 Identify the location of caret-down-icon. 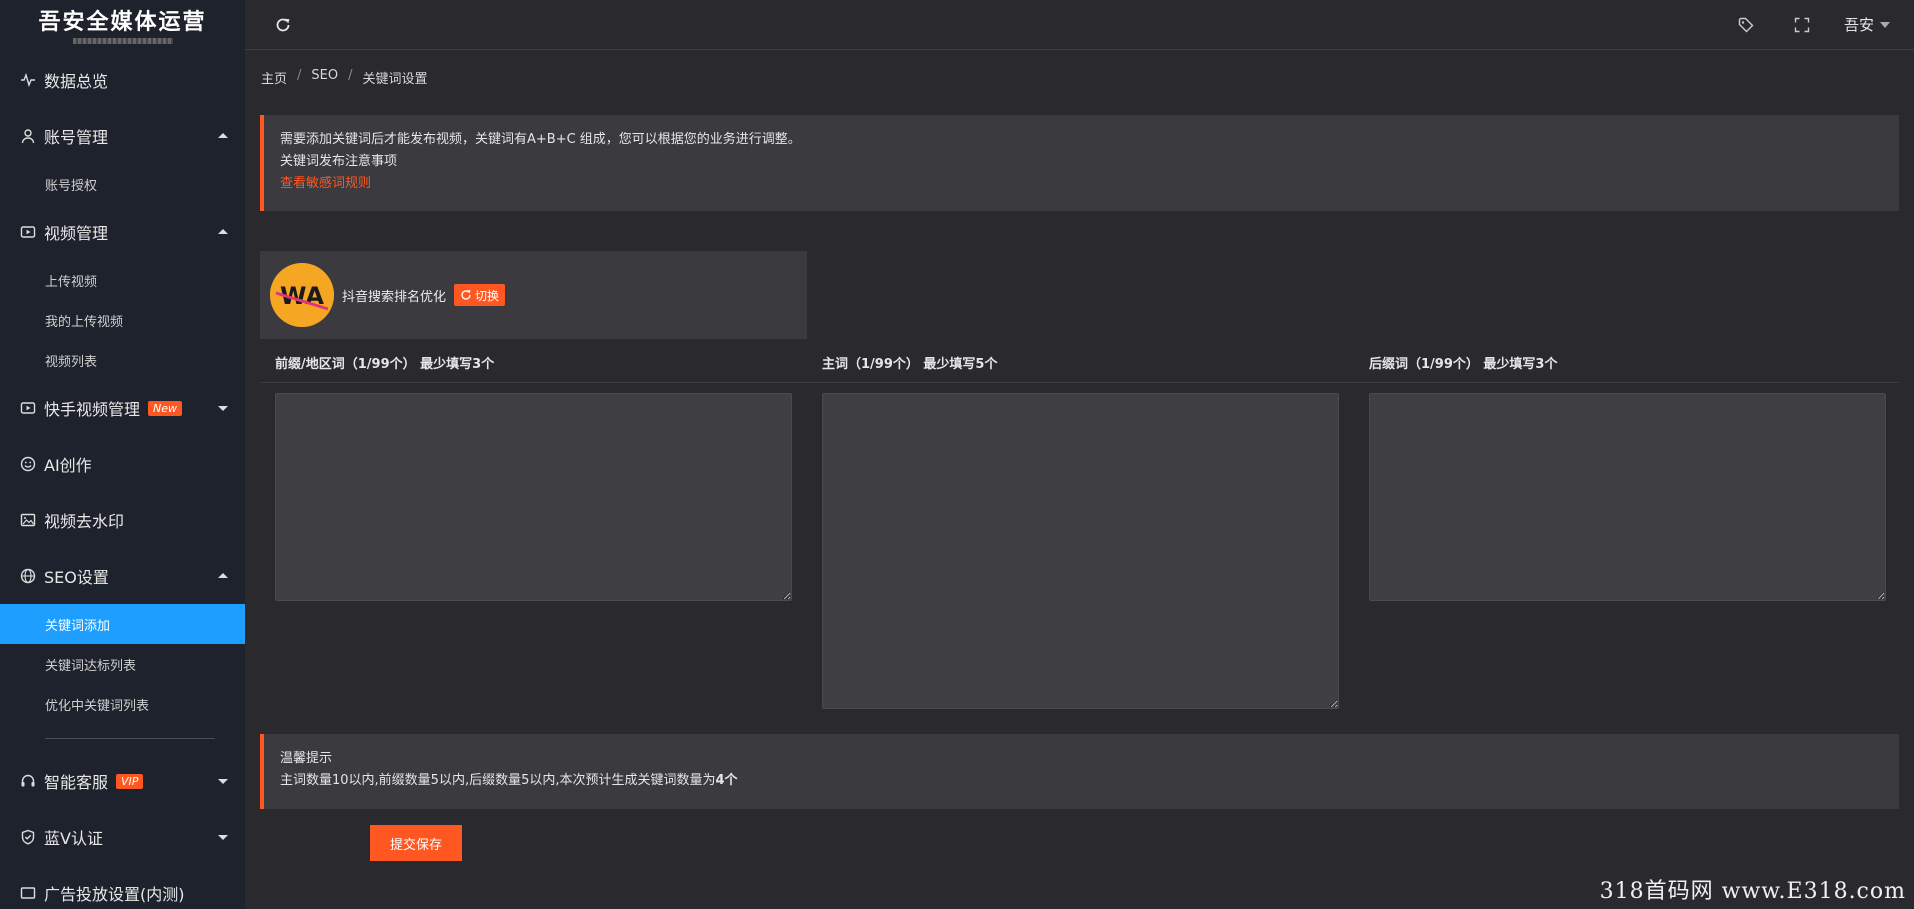
(1885, 24).